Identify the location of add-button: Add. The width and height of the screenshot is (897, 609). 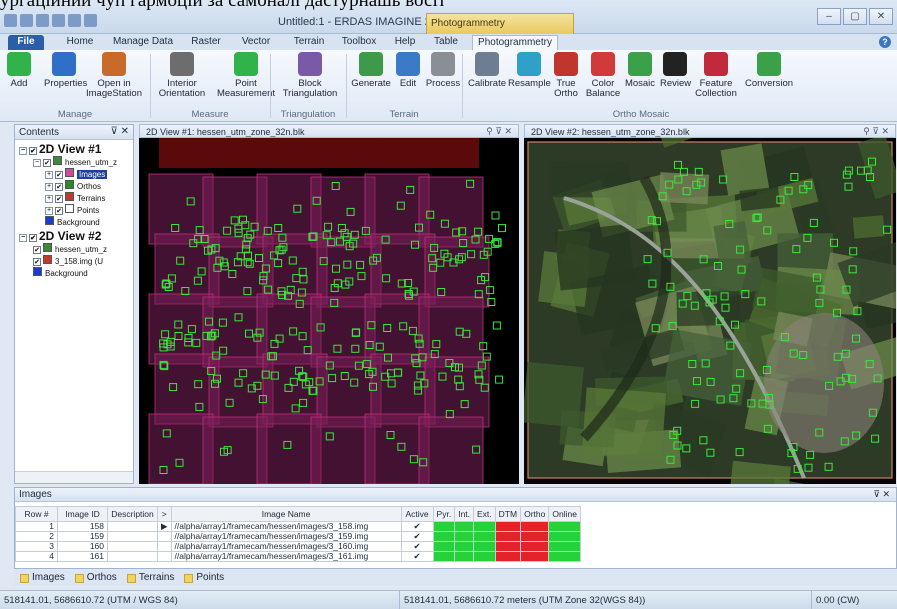
(19, 80).